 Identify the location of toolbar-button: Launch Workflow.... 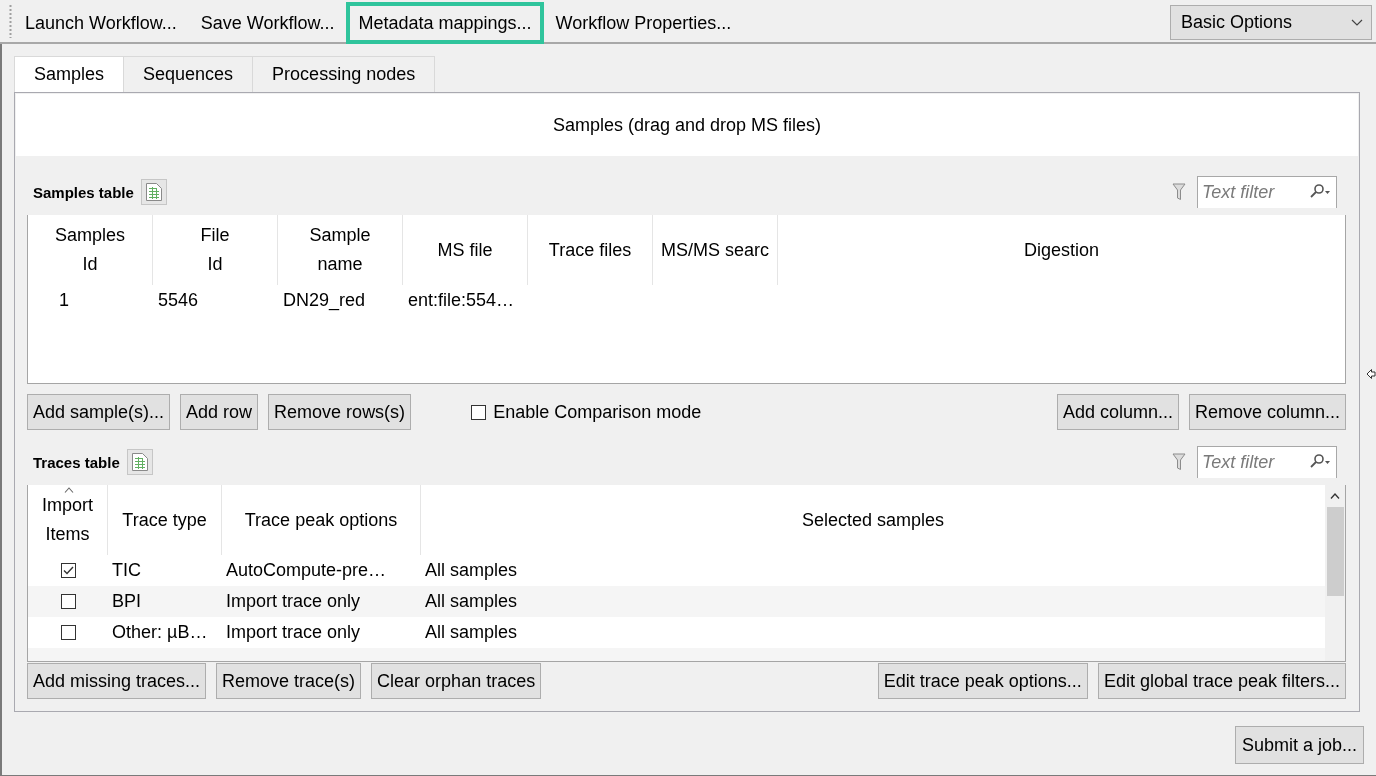
(101, 23).